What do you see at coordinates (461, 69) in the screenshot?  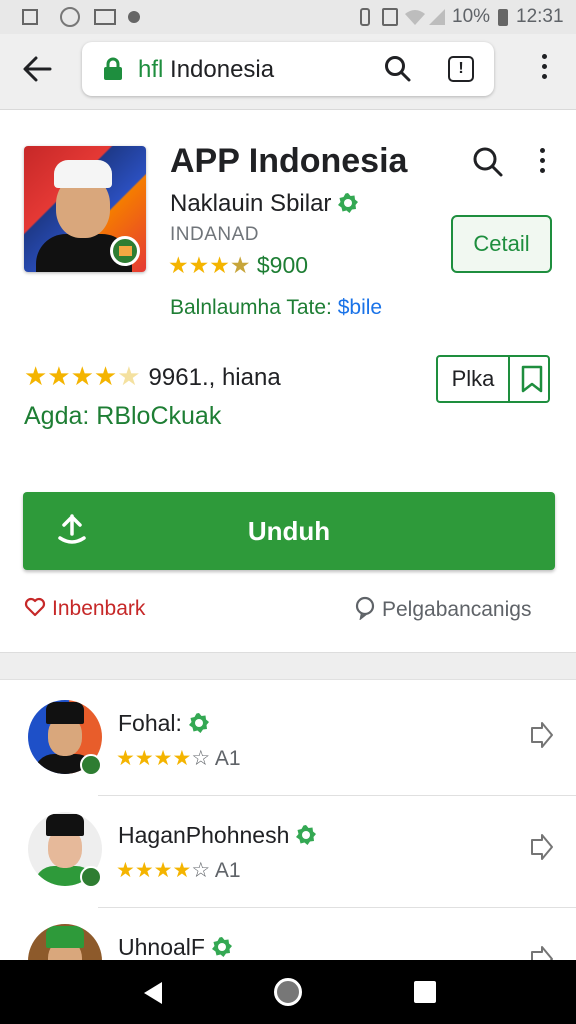 I see `tab-icon: !` at bounding box center [461, 69].